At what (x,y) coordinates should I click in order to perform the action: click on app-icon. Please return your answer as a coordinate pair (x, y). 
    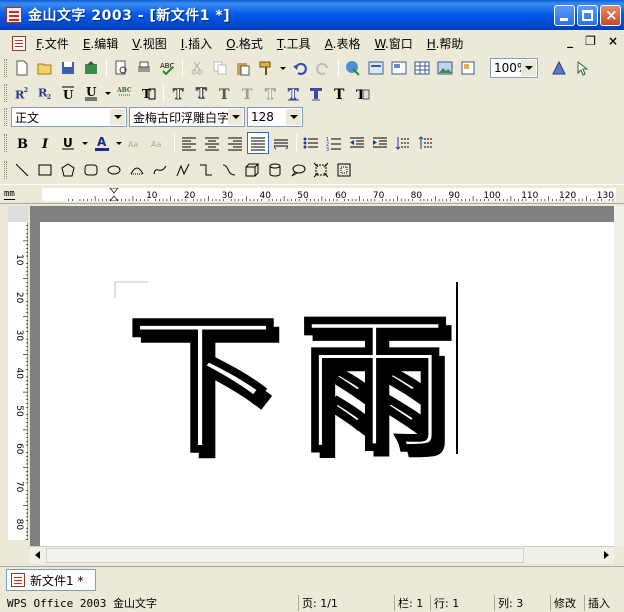
    Looking at the image, I should click on (14, 15).